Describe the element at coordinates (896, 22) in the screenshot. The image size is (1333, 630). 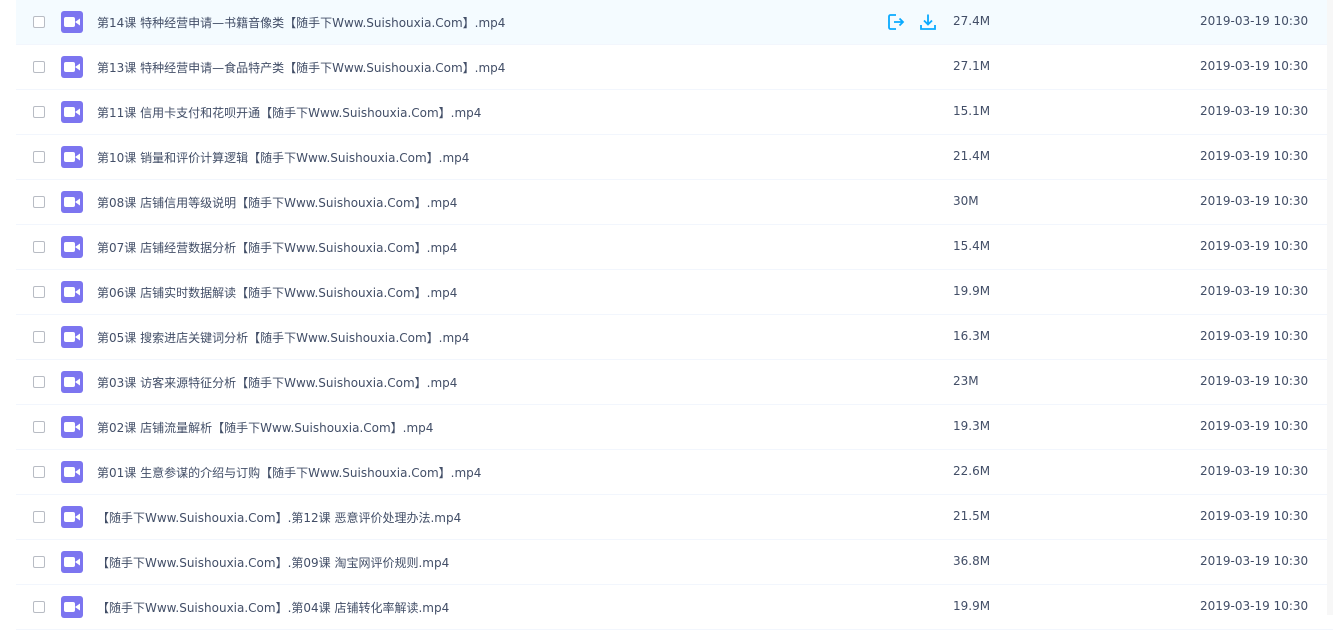
I see `share-icon` at that location.